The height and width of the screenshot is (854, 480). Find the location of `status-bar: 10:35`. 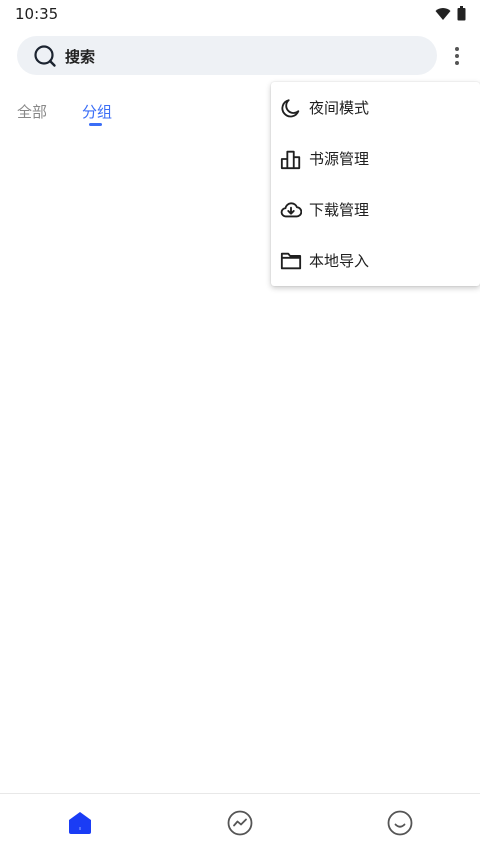

status-bar: 10:35 is located at coordinates (240, 14).